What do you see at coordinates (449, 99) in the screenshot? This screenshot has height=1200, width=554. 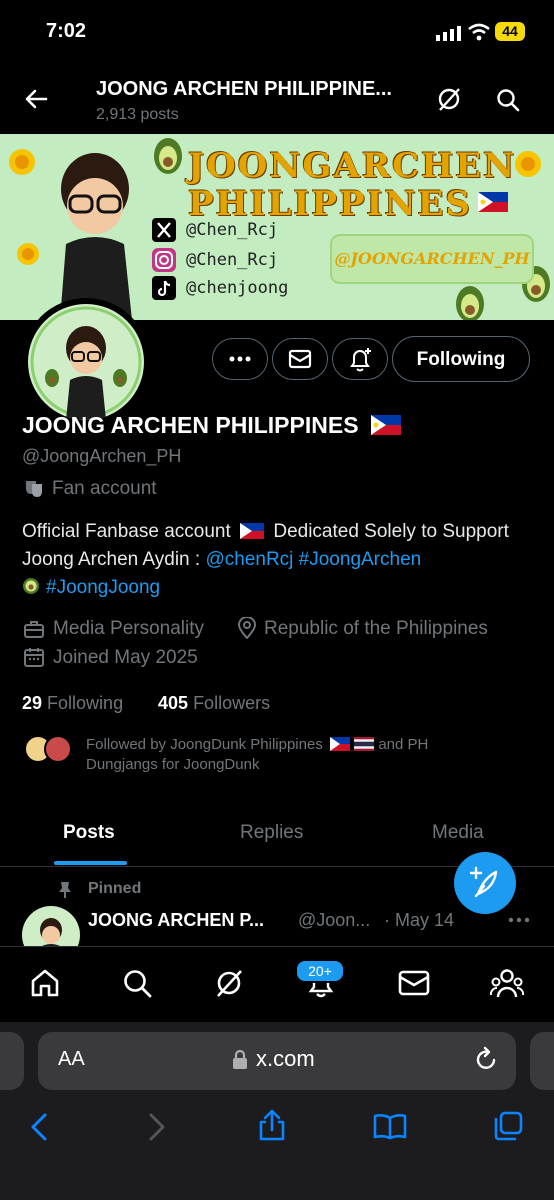 I see `grok-icon` at bounding box center [449, 99].